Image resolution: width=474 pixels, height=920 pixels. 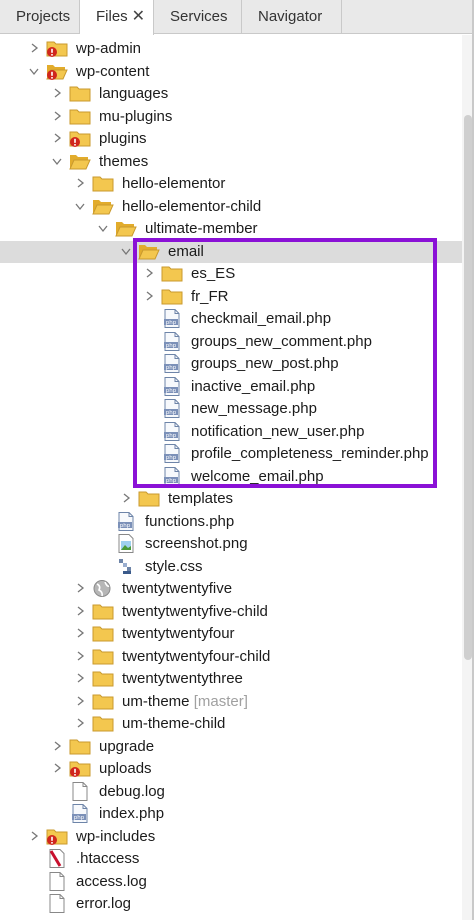 I want to click on tree-row: um-theme [master], so click(x=231, y=702).